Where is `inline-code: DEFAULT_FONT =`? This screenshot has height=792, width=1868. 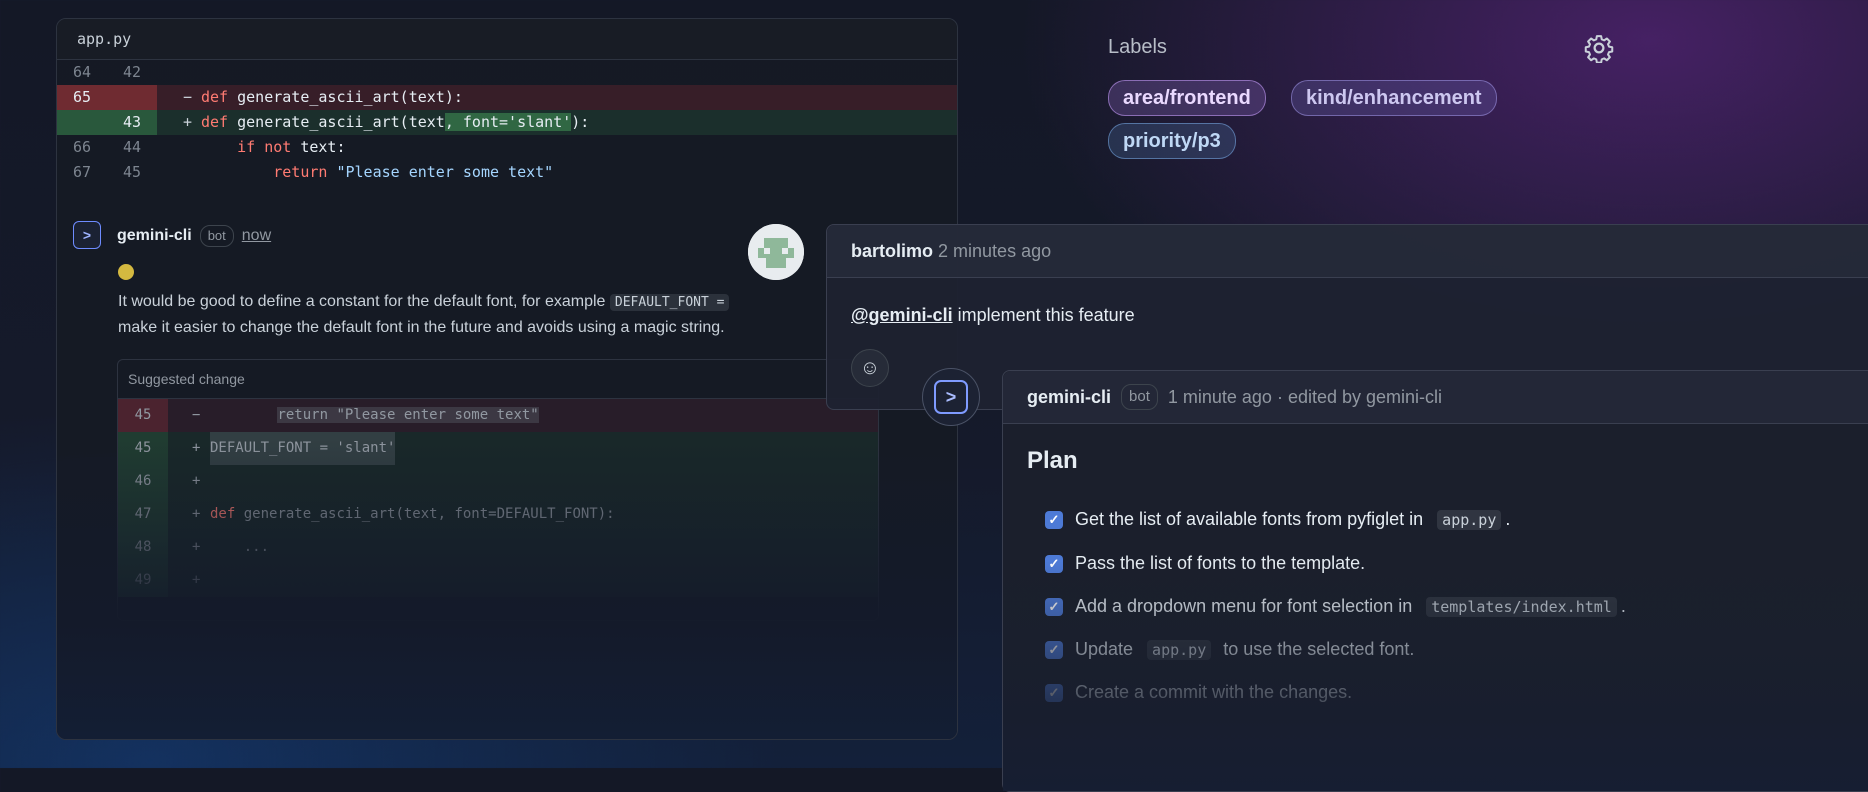
inline-code: DEFAULT_FONT = is located at coordinates (669, 302).